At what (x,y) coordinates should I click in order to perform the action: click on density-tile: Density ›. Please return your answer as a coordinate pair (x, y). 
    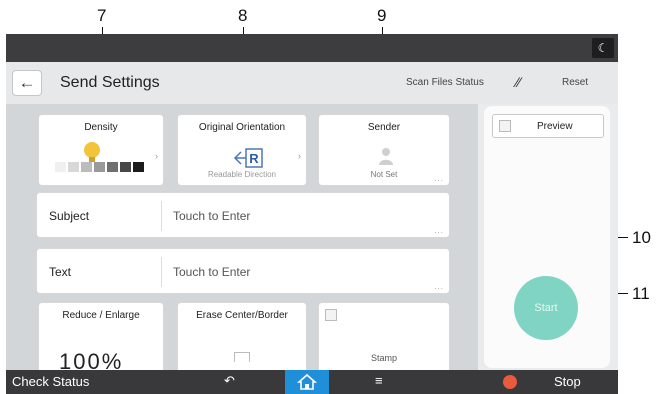
    Looking at the image, I should click on (101, 150).